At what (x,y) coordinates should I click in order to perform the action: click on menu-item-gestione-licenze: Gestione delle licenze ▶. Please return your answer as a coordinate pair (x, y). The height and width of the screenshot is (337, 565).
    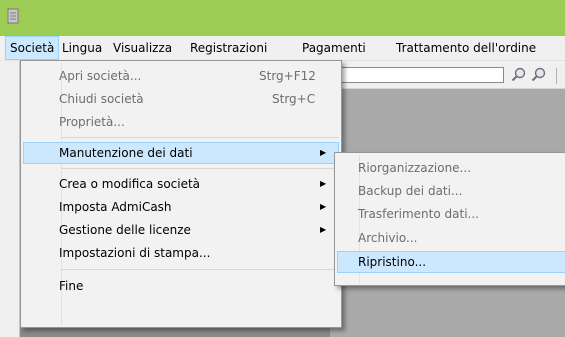
    Looking at the image, I should click on (181, 230).